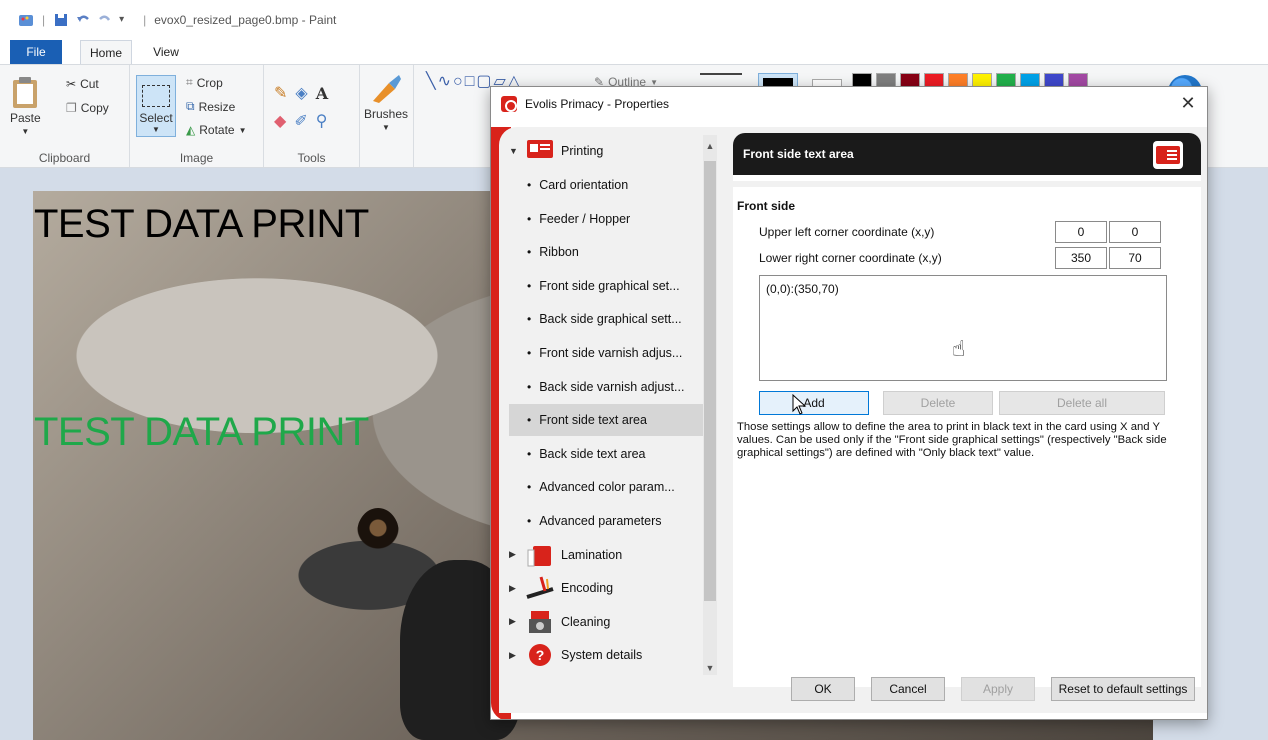 This screenshot has width=1268, height=740. I want to click on tree-item: Back side text area, so click(607, 454).